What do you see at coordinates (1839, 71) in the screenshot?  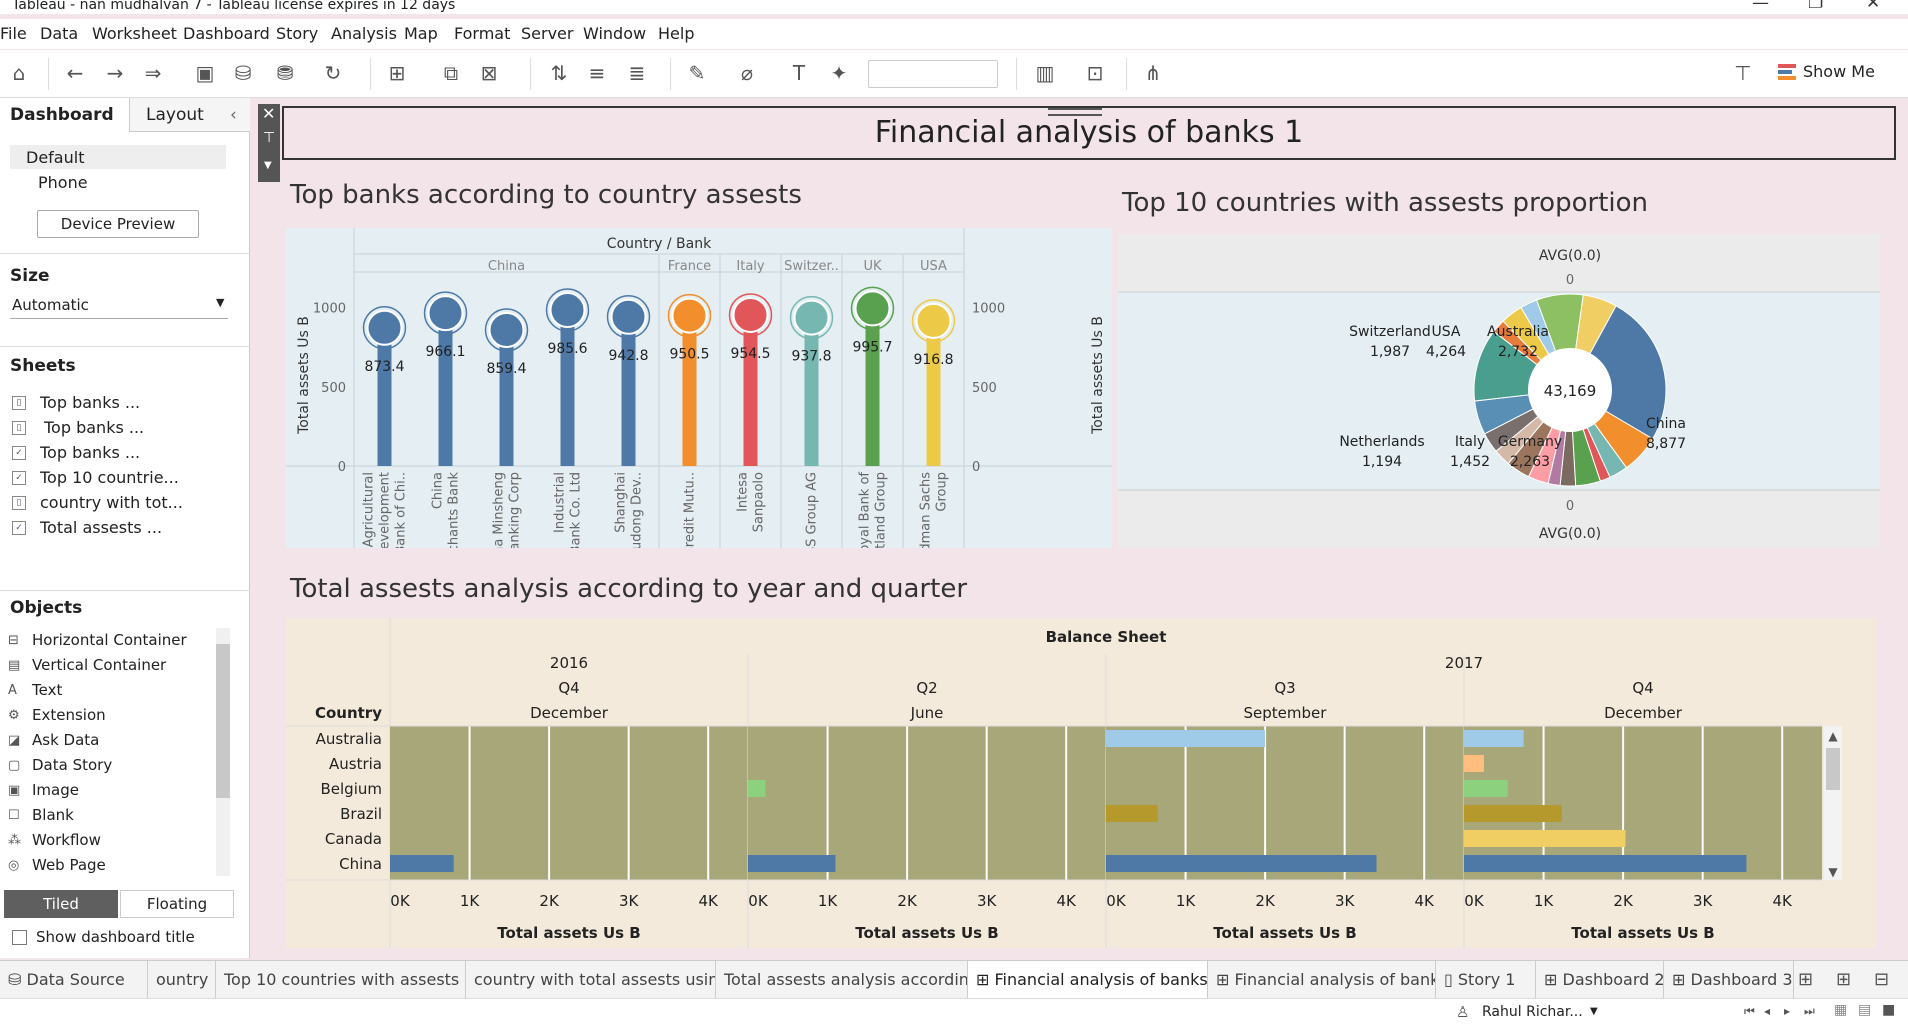 I see `show-me-button: Show Me` at bounding box center [1839, 71].